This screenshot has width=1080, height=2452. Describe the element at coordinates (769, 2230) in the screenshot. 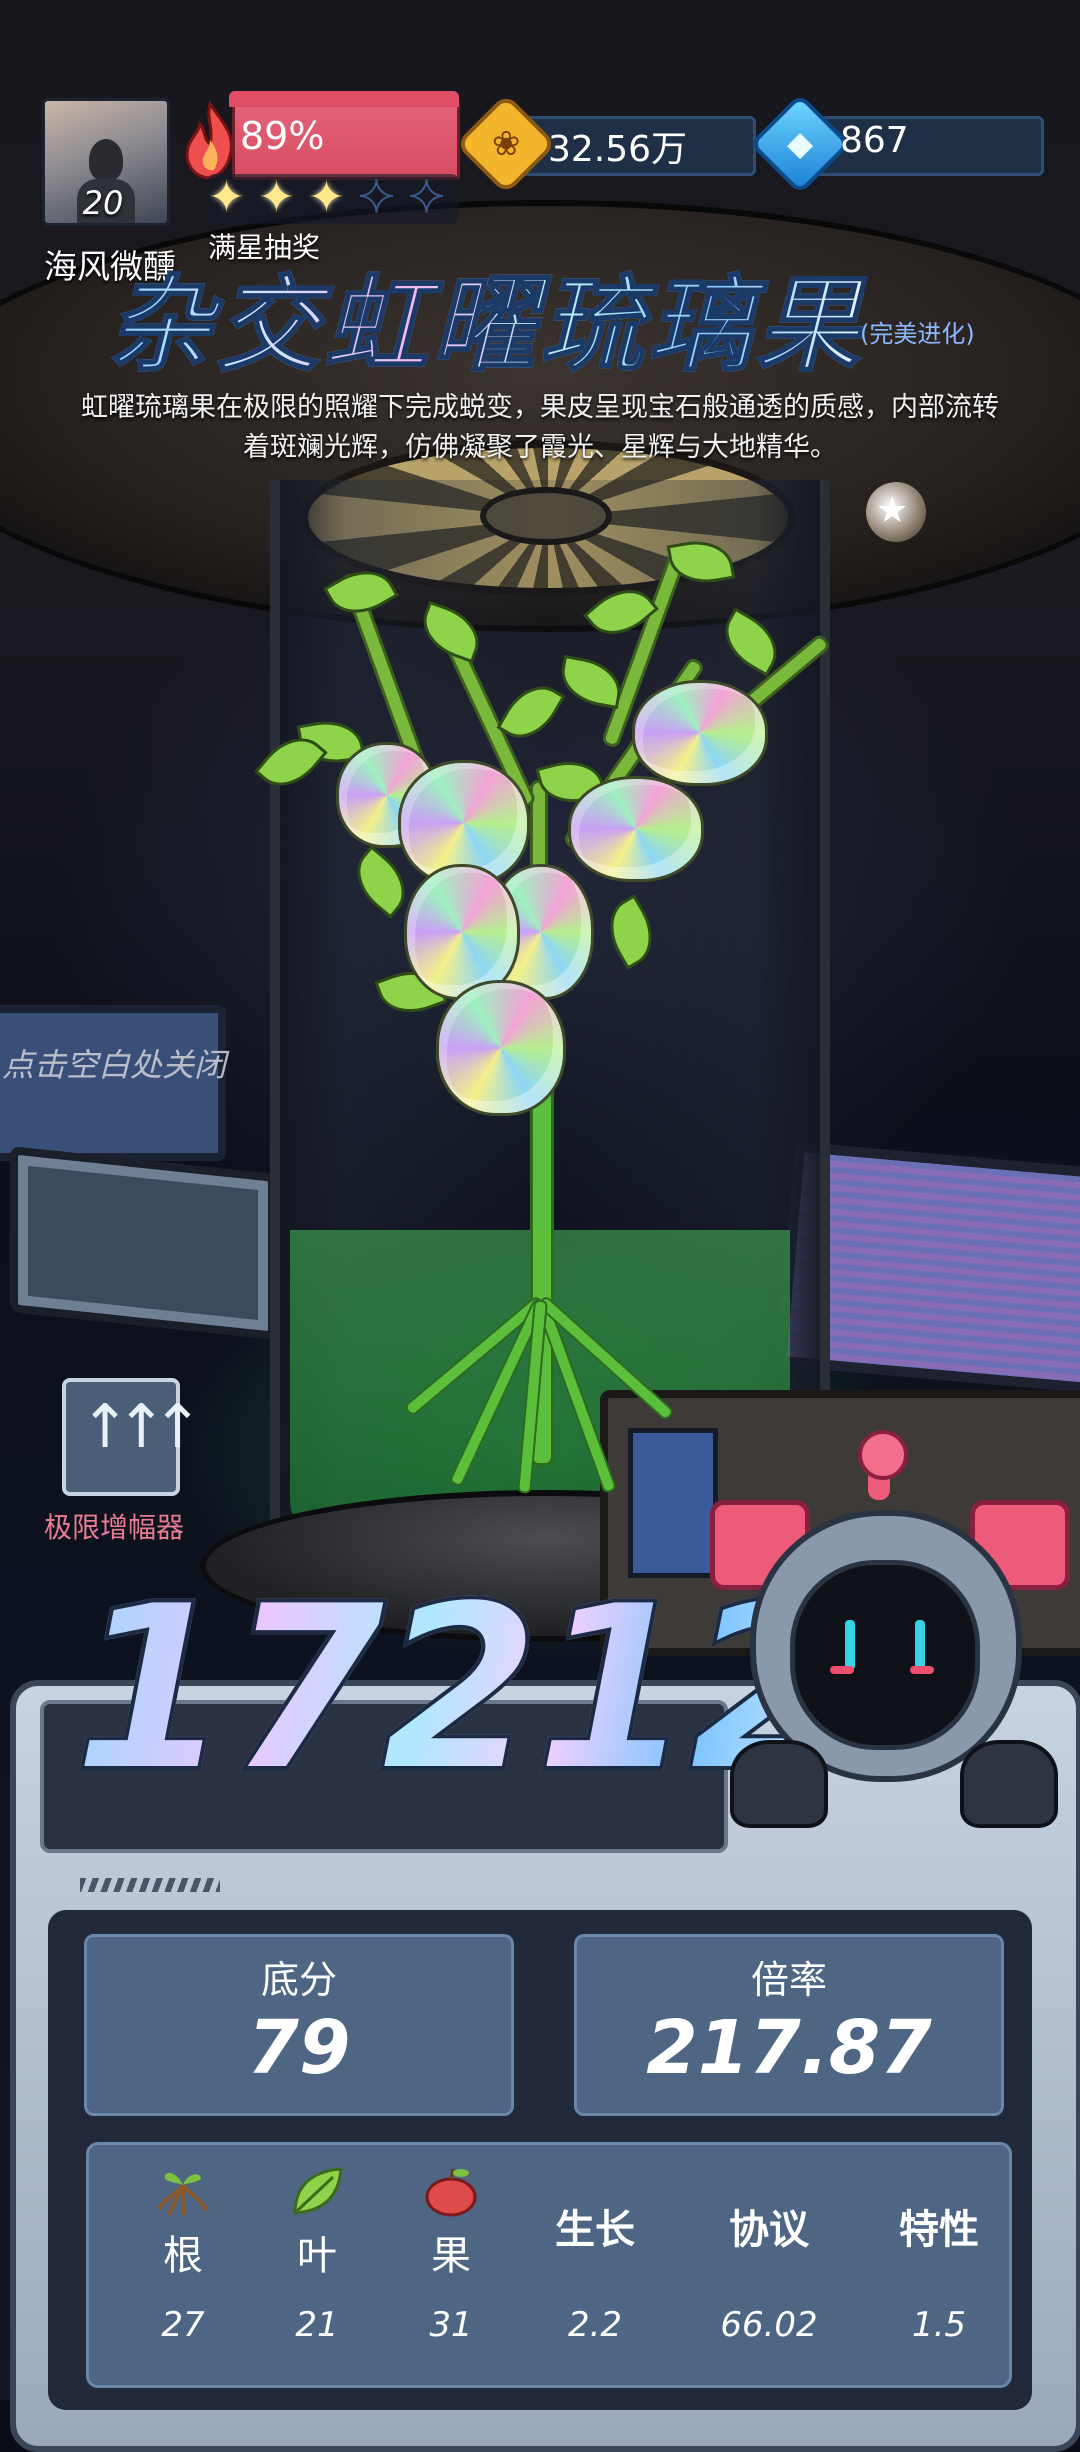

I see `attribute-name: 协议` at that location.